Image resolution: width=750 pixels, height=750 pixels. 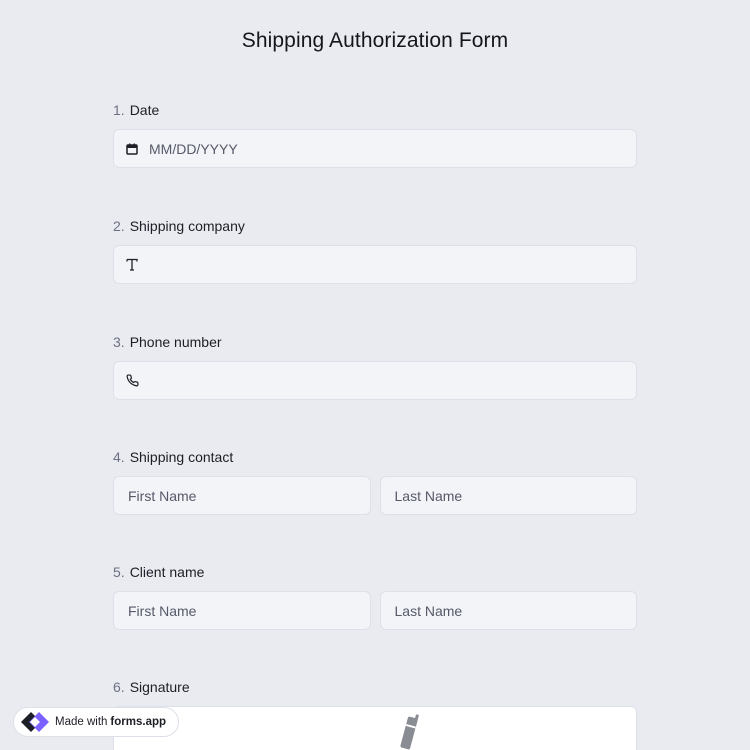 I want to click on pen-icon, so click(x=409, y=731).